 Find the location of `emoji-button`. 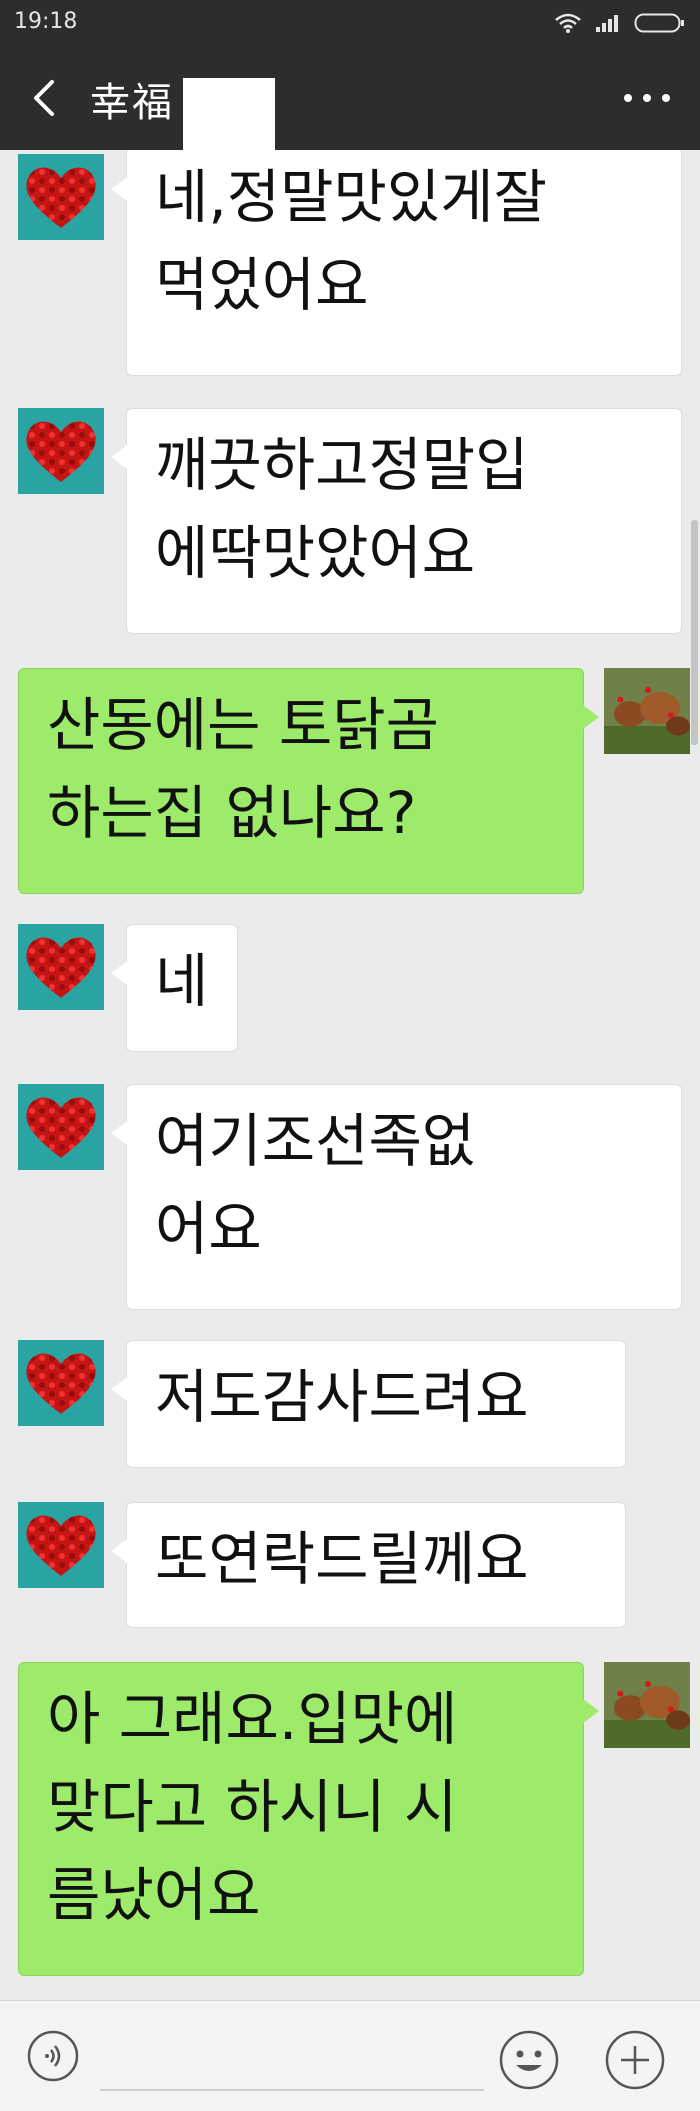

emoji-button is located at coordinates (529, 2060).